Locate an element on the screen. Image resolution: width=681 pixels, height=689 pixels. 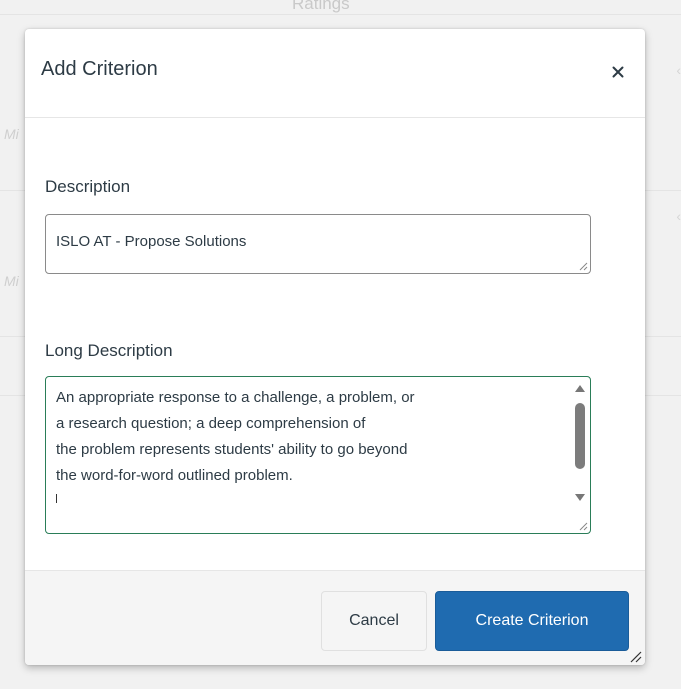
scroll-up-arrow-icon is located at coordinates (580, 388).